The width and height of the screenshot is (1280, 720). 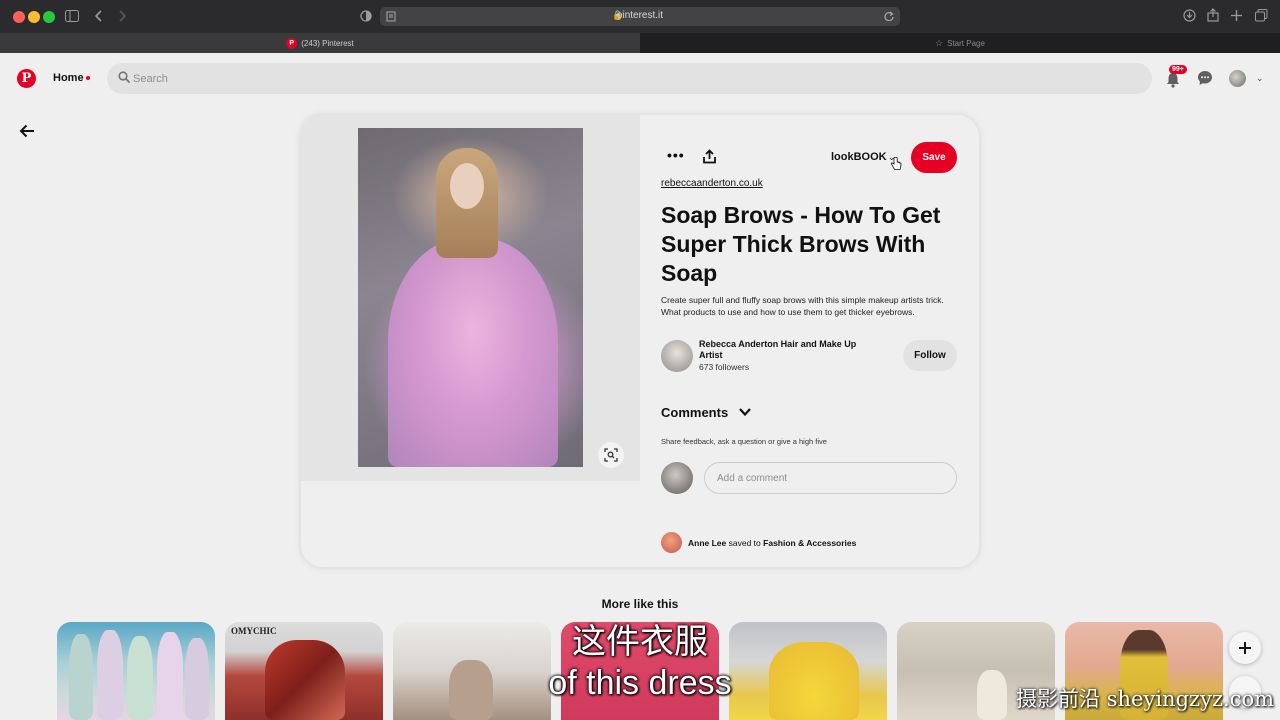 I want to click on account-avatar, so click(x=1237, y=78).